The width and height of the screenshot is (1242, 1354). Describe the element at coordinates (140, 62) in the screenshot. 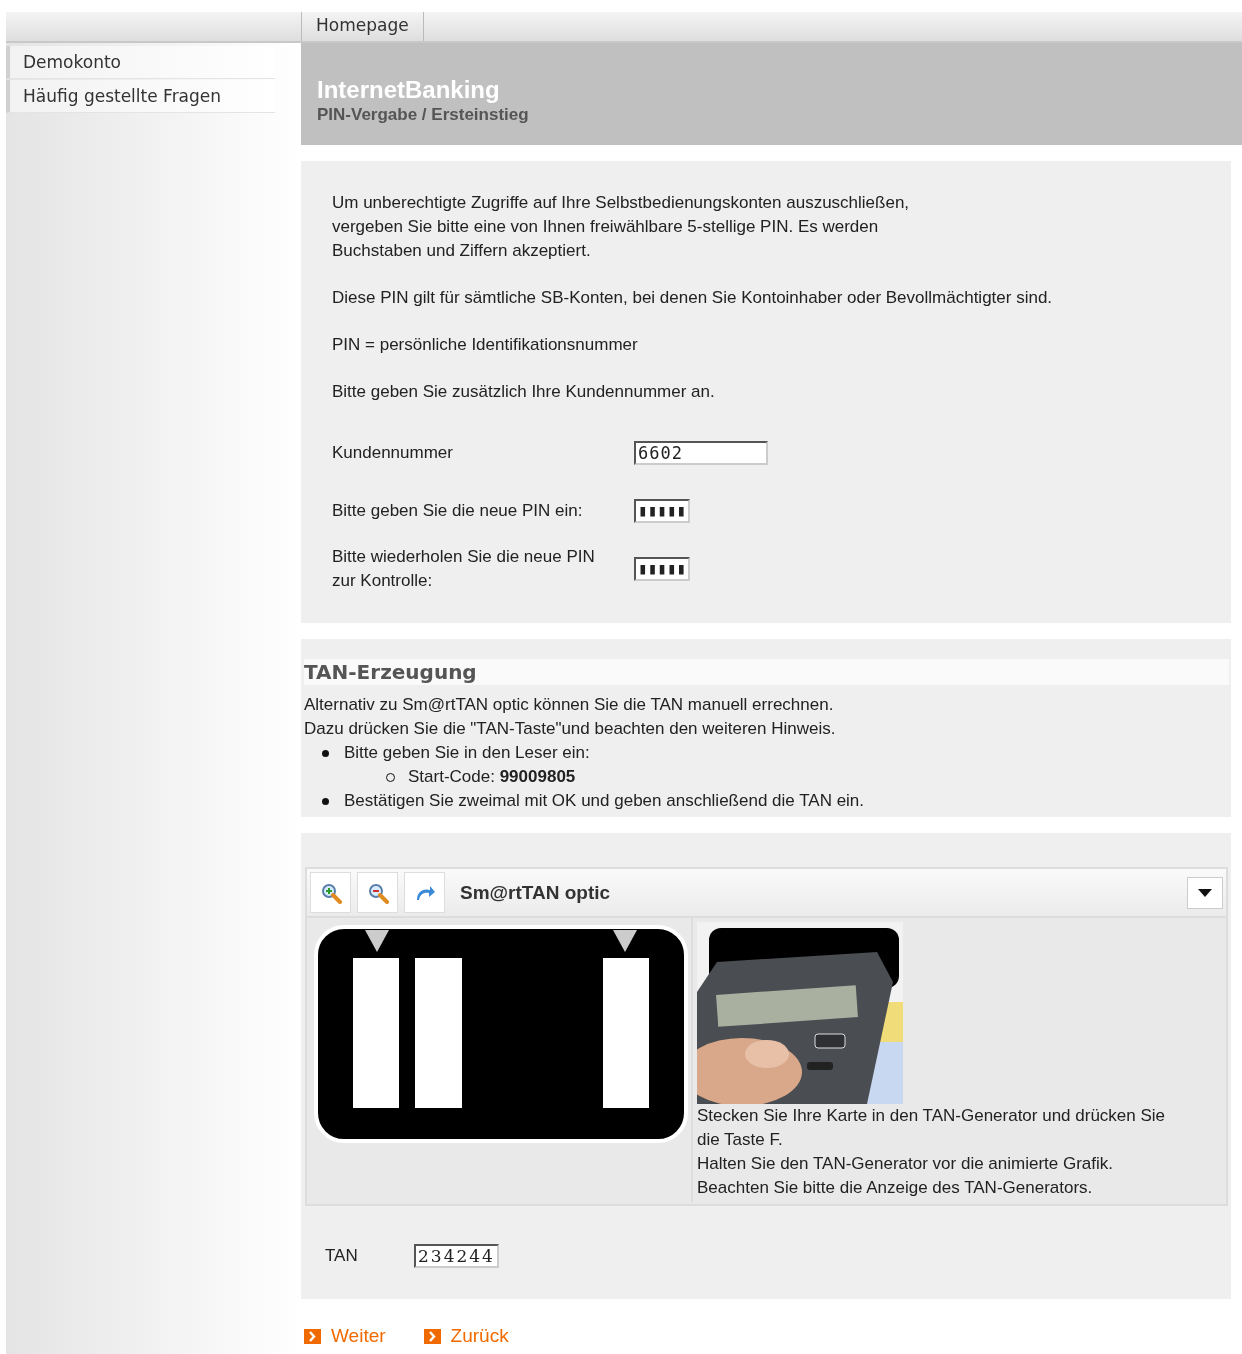

I see `sidebar-item: Demokonto` at that location.